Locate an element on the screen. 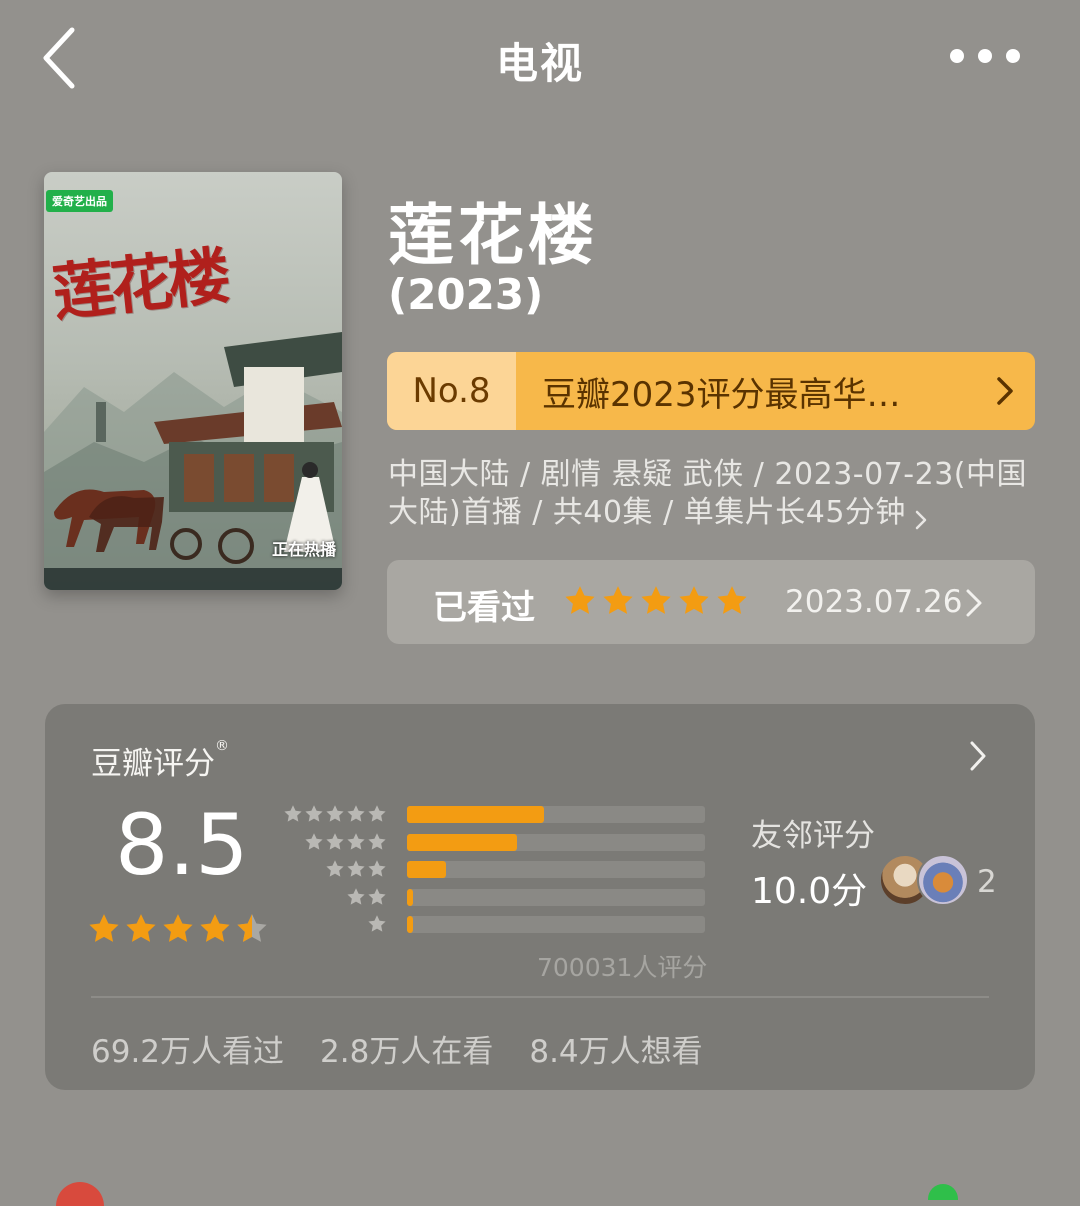 This screenshot has width=1080, height=1206. rating-card-title: 豆瓣评分® is located at coordinates (160, 760).